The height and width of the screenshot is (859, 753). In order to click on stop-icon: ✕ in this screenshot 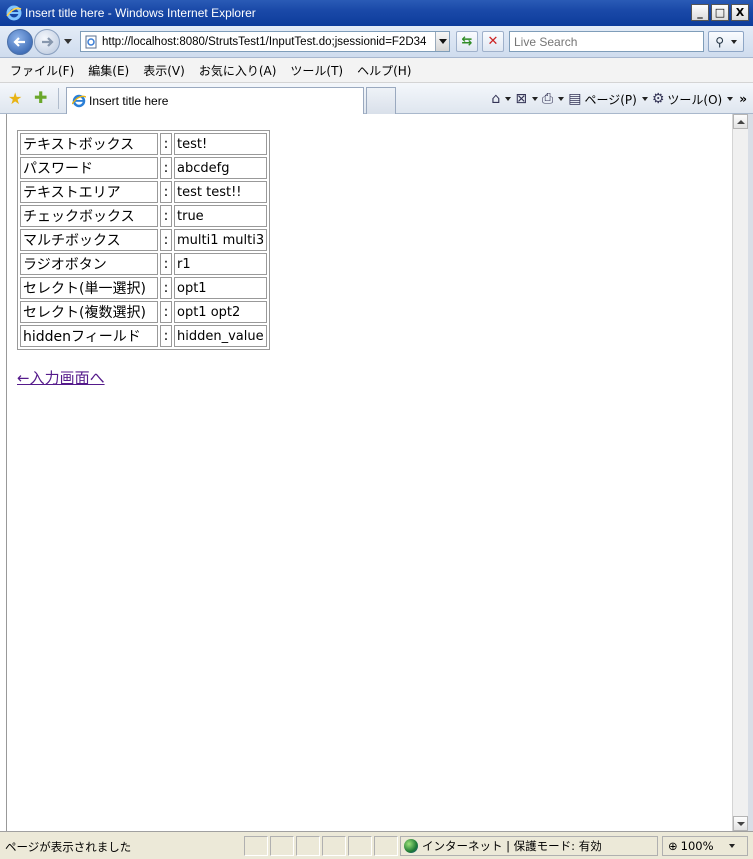, I will do `click(493, 41)`.